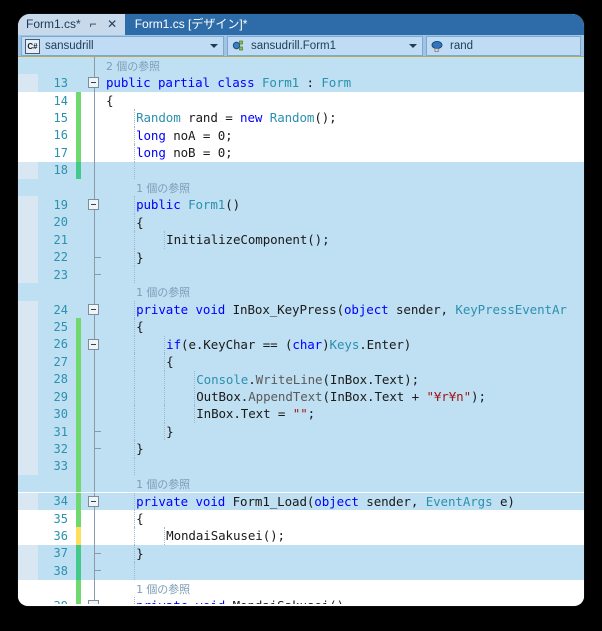 This screenshot has height=631, width=602. I want to click on code-line: 25 {, so click(301, 327).